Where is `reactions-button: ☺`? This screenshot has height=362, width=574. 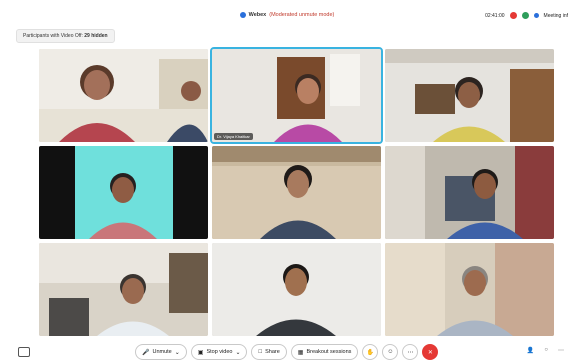 reactions-button: ☺ is located at coordinates (390, 352).